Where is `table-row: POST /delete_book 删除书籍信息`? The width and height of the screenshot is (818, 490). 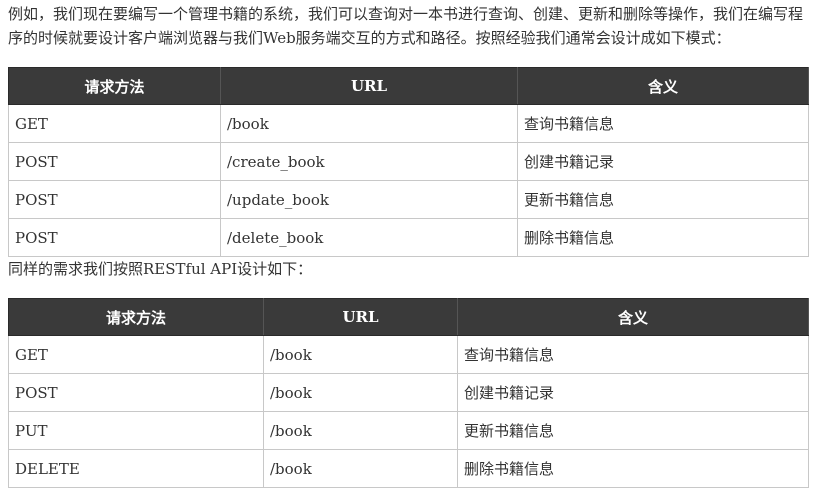 table-row: POST /delete_book 删除书籍信息 is located at coordinates (408, 237).